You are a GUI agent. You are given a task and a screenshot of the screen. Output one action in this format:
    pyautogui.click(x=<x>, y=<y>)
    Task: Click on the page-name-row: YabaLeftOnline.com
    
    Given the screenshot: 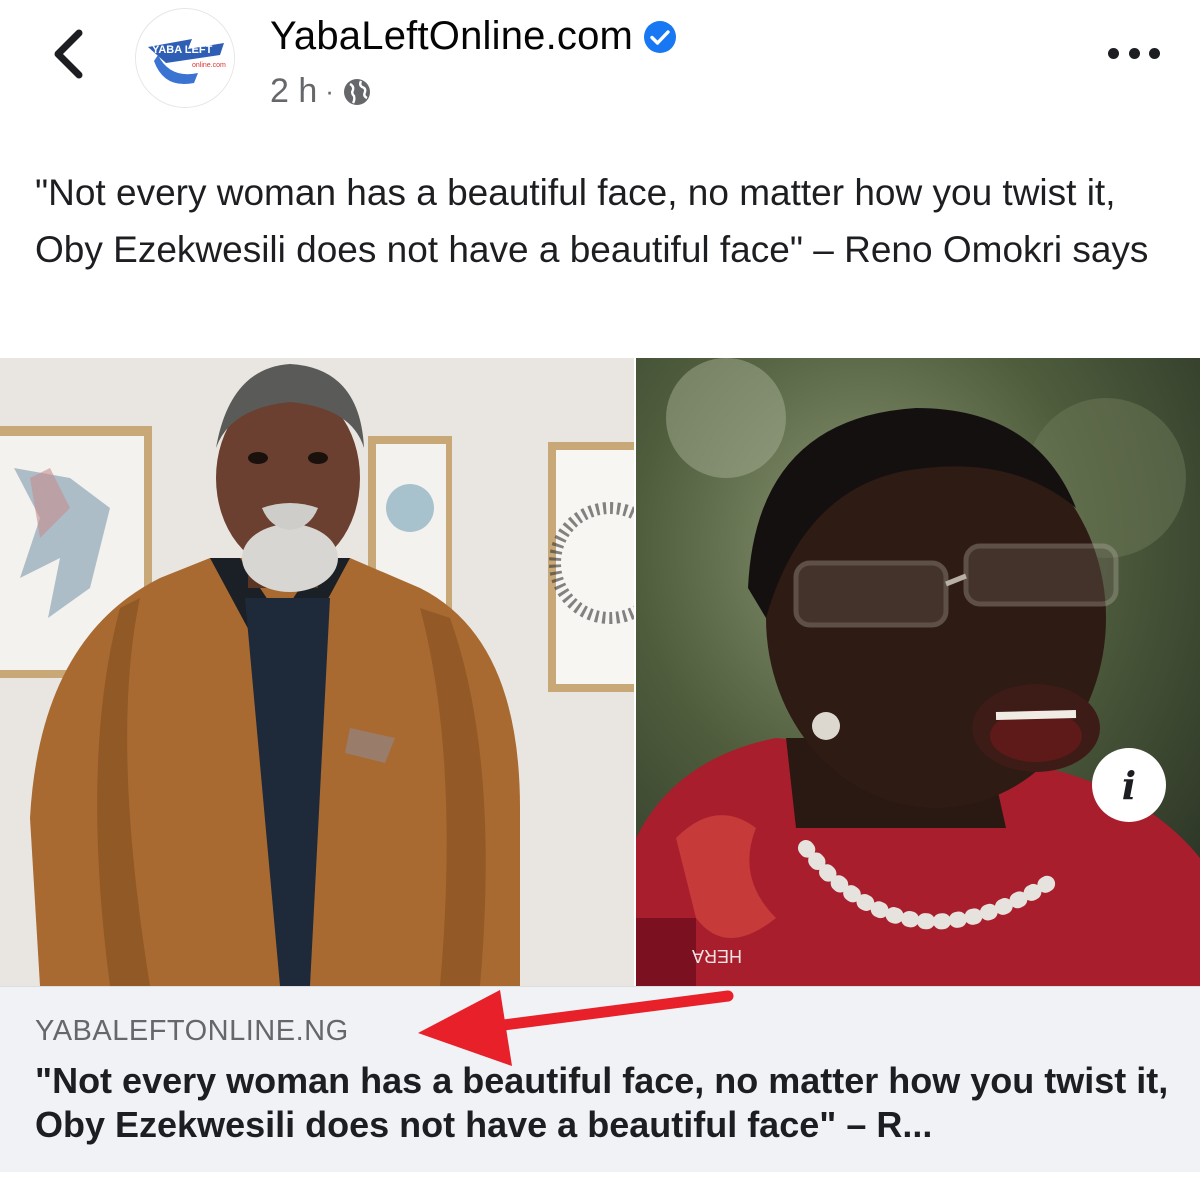 What is the action you would take?
    pyautogui.click(x=473, y=36)
    